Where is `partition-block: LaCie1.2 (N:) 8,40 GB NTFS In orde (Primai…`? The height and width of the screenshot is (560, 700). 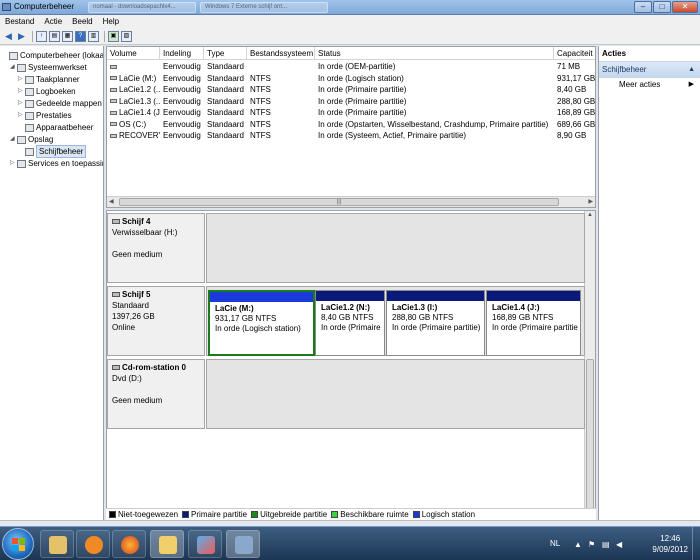 partition-block: LaCie1.2 (N:) 8,40 GB NTFS In orde (Primai… is located at coordinates (350, 323).